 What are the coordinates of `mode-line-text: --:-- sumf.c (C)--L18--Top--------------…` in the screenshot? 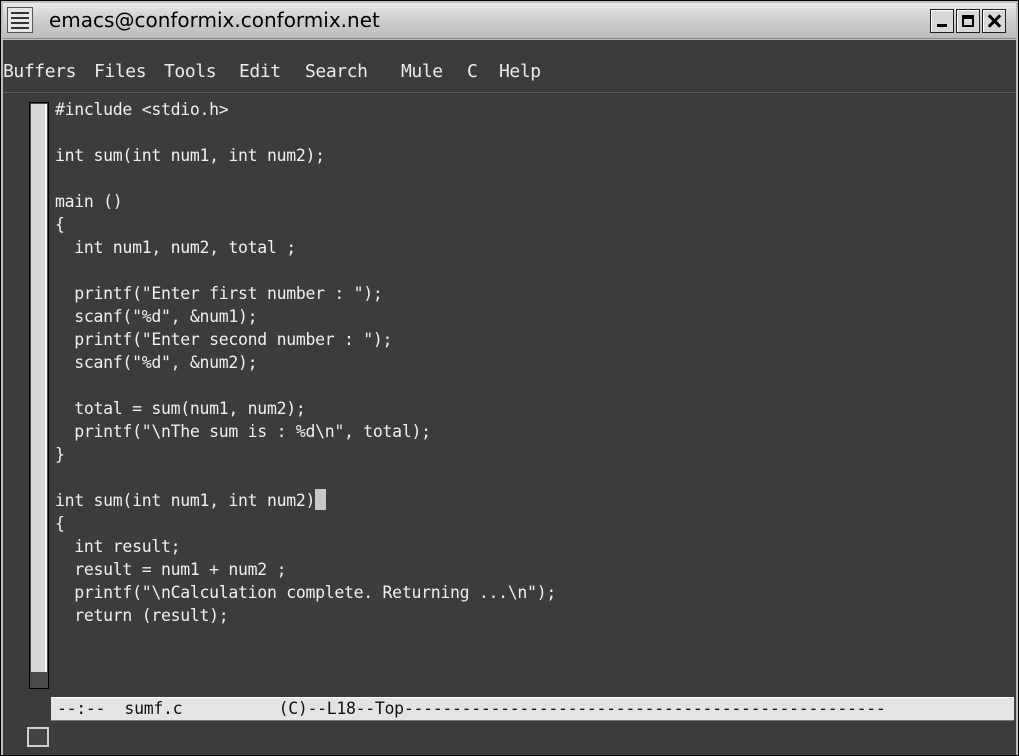 It's located at (471, 708).